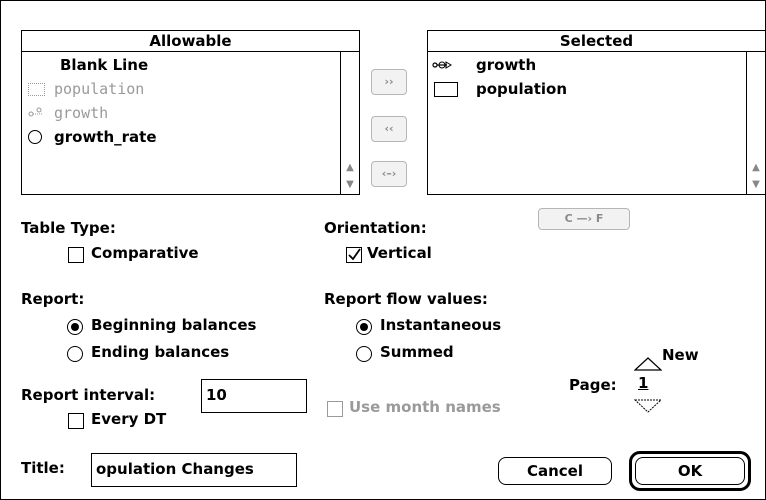 This screenshot has height=500, width=766. I want to click on every-dt-label: Every DT, so click(128, 419).